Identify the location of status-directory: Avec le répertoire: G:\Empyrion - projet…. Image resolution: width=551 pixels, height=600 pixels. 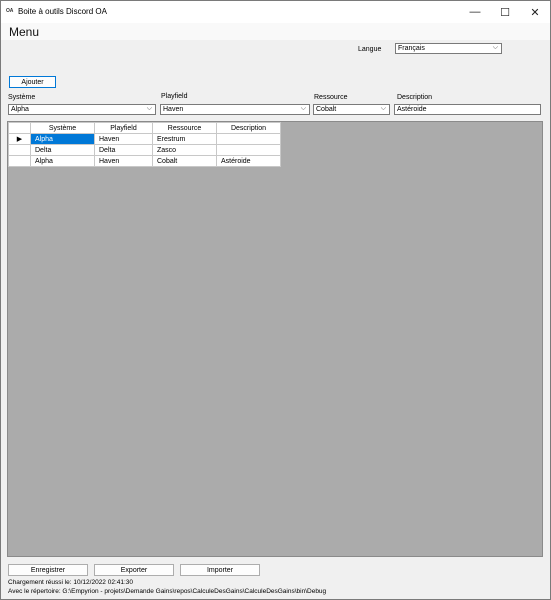
(167, 591).